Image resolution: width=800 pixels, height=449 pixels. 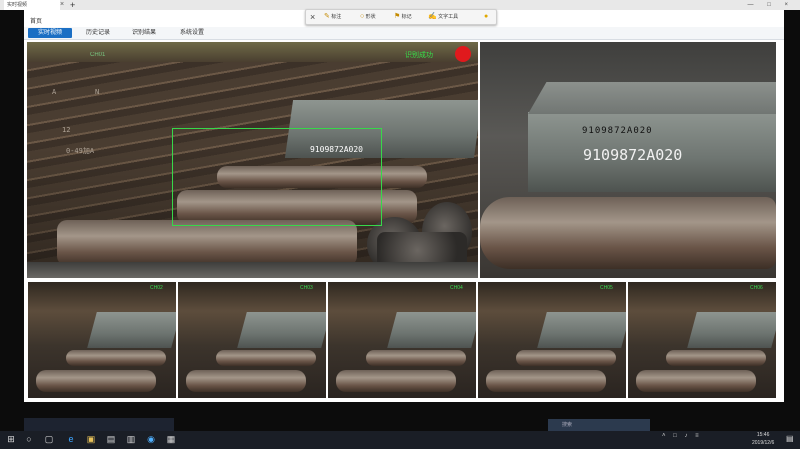 I want to click on app-title: 首页, so click(x=36, y=22).